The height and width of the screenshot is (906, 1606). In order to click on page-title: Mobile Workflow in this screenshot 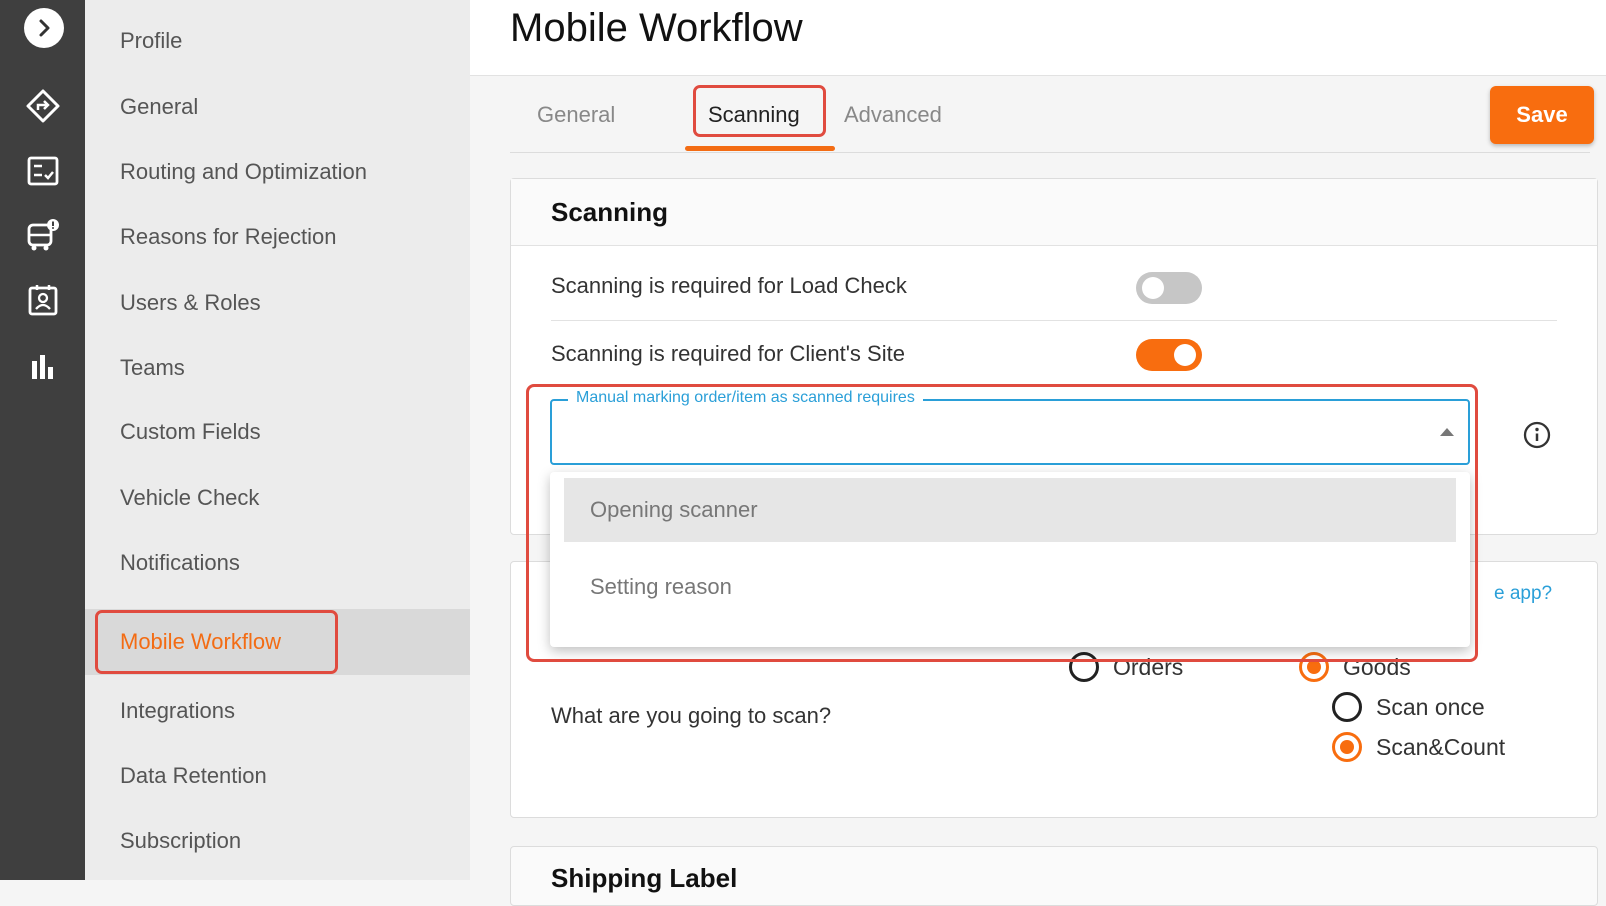, I will do `click(656, 28)`.